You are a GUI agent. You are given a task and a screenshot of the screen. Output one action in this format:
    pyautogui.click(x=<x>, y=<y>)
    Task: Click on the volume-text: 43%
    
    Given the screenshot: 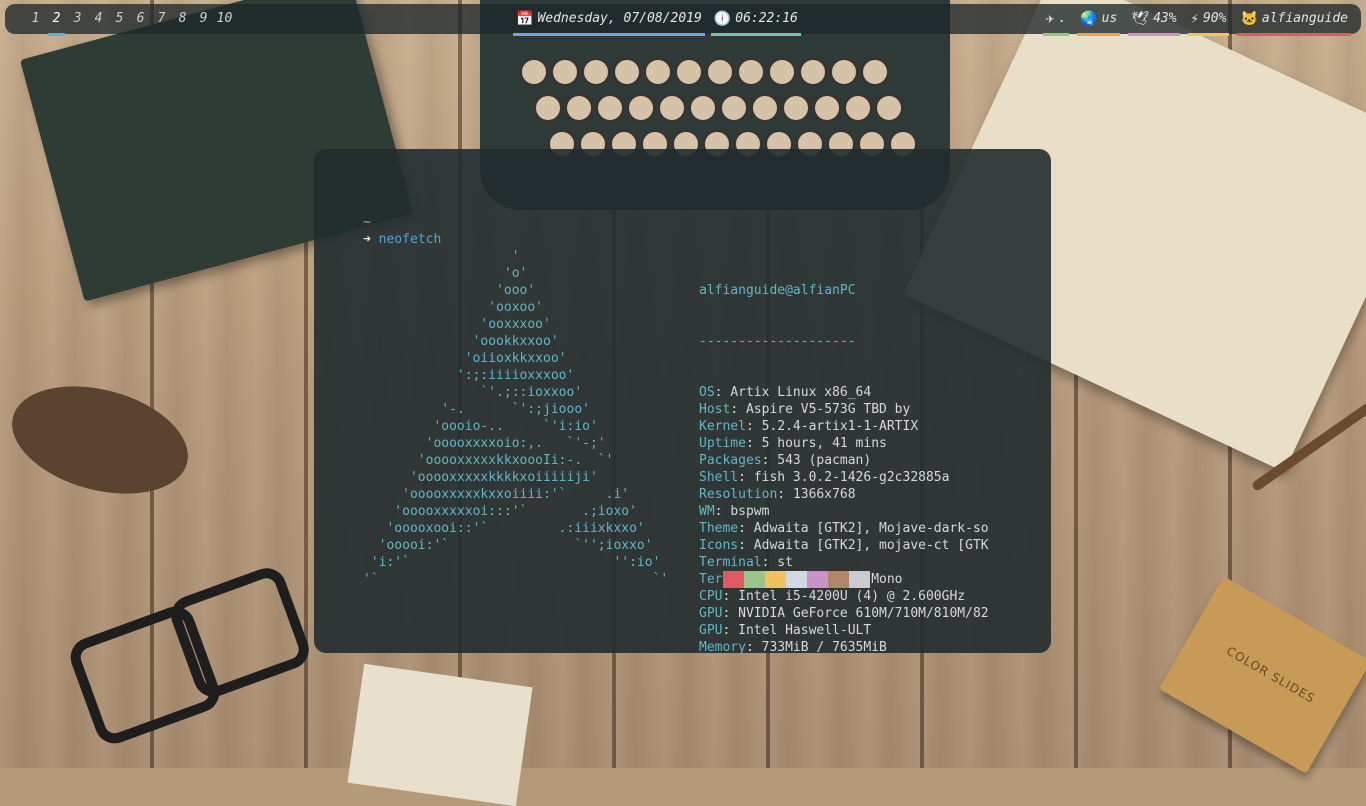 What is the action you would take?
    pyautogui.click(x=1165, y=18)
    